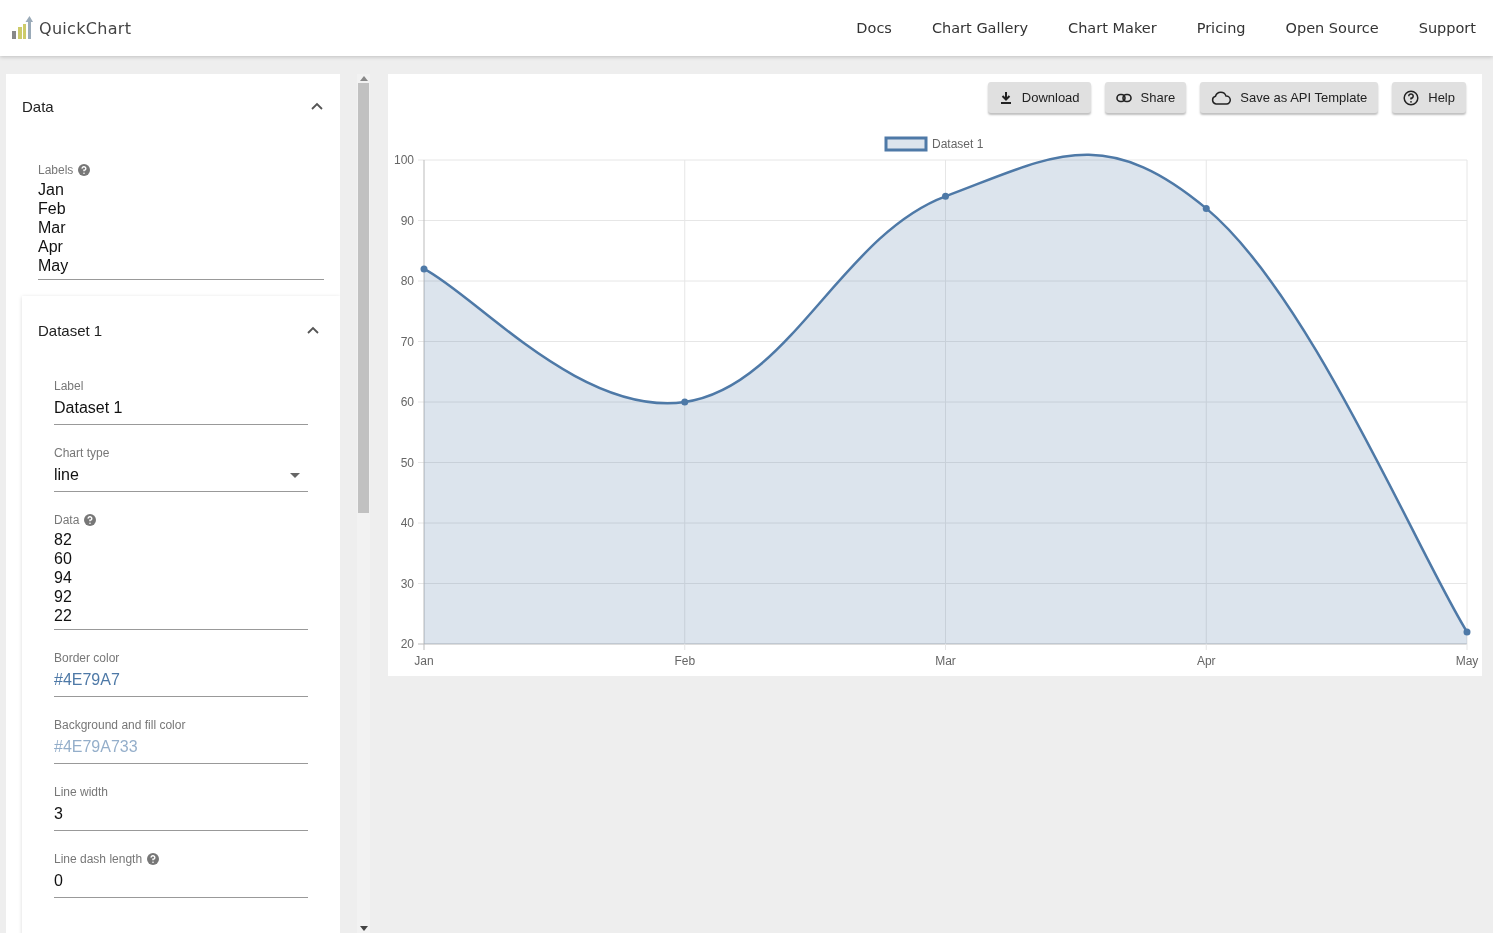 This screenshot has width=1493, height=933. I want to click on text-line: Mar, so click(52, 227).